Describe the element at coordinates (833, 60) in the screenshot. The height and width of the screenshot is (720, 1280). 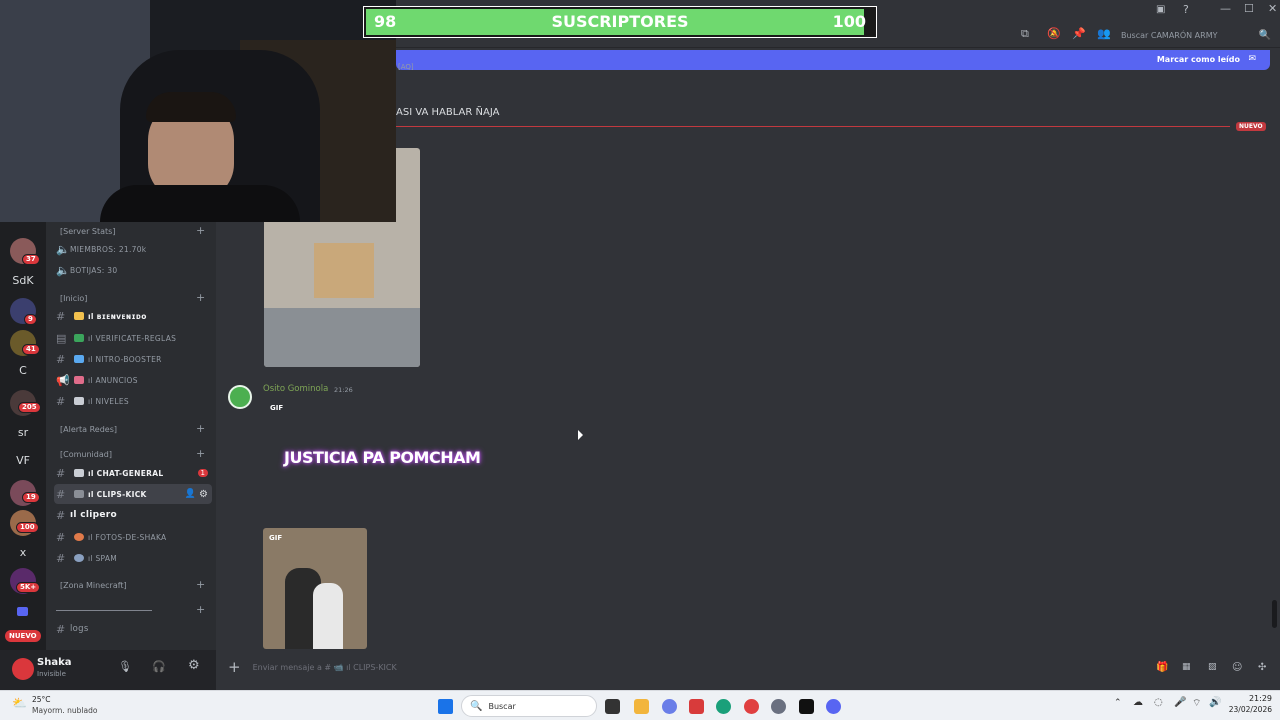
I see `new-messages-banner: [AQ] Marcar como leído ✉` at that location.